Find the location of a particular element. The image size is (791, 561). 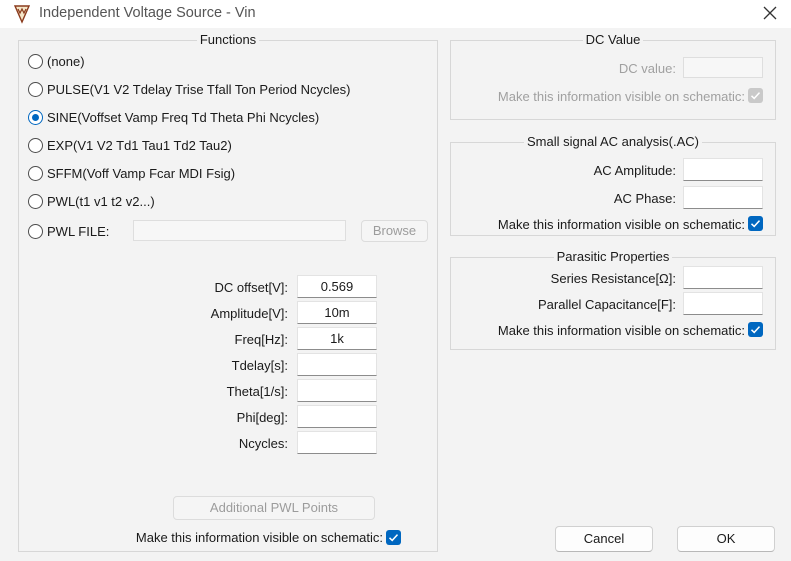

radio-sffm: SFFM(Voff Vamp Fcar MDI Fsig) is located at coordinates (131, 173).